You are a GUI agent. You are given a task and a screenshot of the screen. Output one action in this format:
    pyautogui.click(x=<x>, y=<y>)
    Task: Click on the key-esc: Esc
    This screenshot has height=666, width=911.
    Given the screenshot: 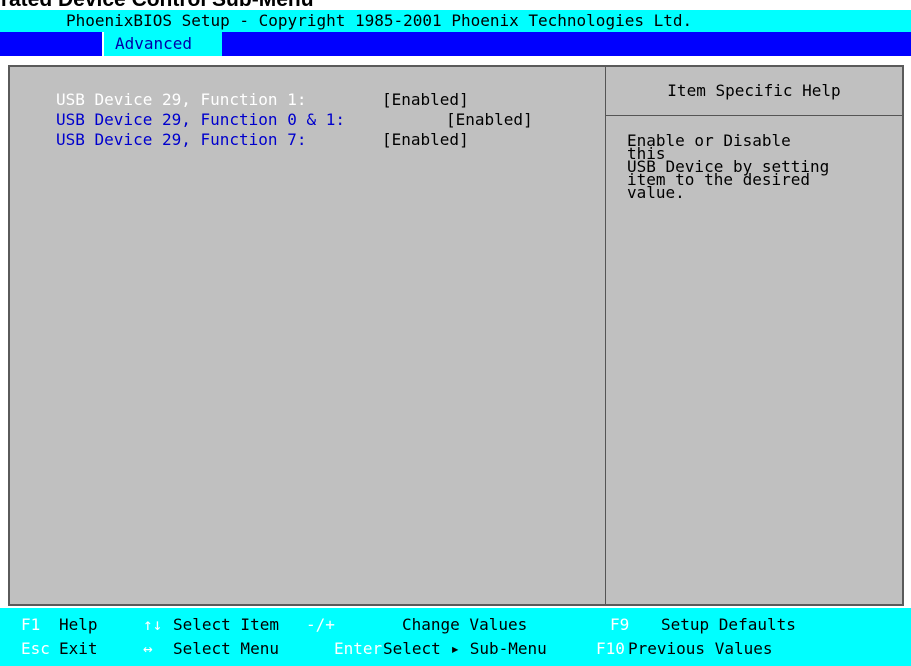 What is the action you would take?
    pyautogui.click(x=35, y=648)
    